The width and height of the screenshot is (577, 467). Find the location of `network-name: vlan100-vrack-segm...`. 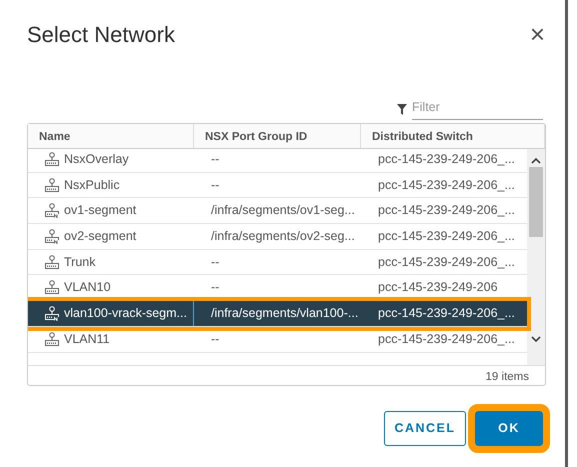

network-name: vlan100-vrack-segm... is located at coordinates (125, 313).